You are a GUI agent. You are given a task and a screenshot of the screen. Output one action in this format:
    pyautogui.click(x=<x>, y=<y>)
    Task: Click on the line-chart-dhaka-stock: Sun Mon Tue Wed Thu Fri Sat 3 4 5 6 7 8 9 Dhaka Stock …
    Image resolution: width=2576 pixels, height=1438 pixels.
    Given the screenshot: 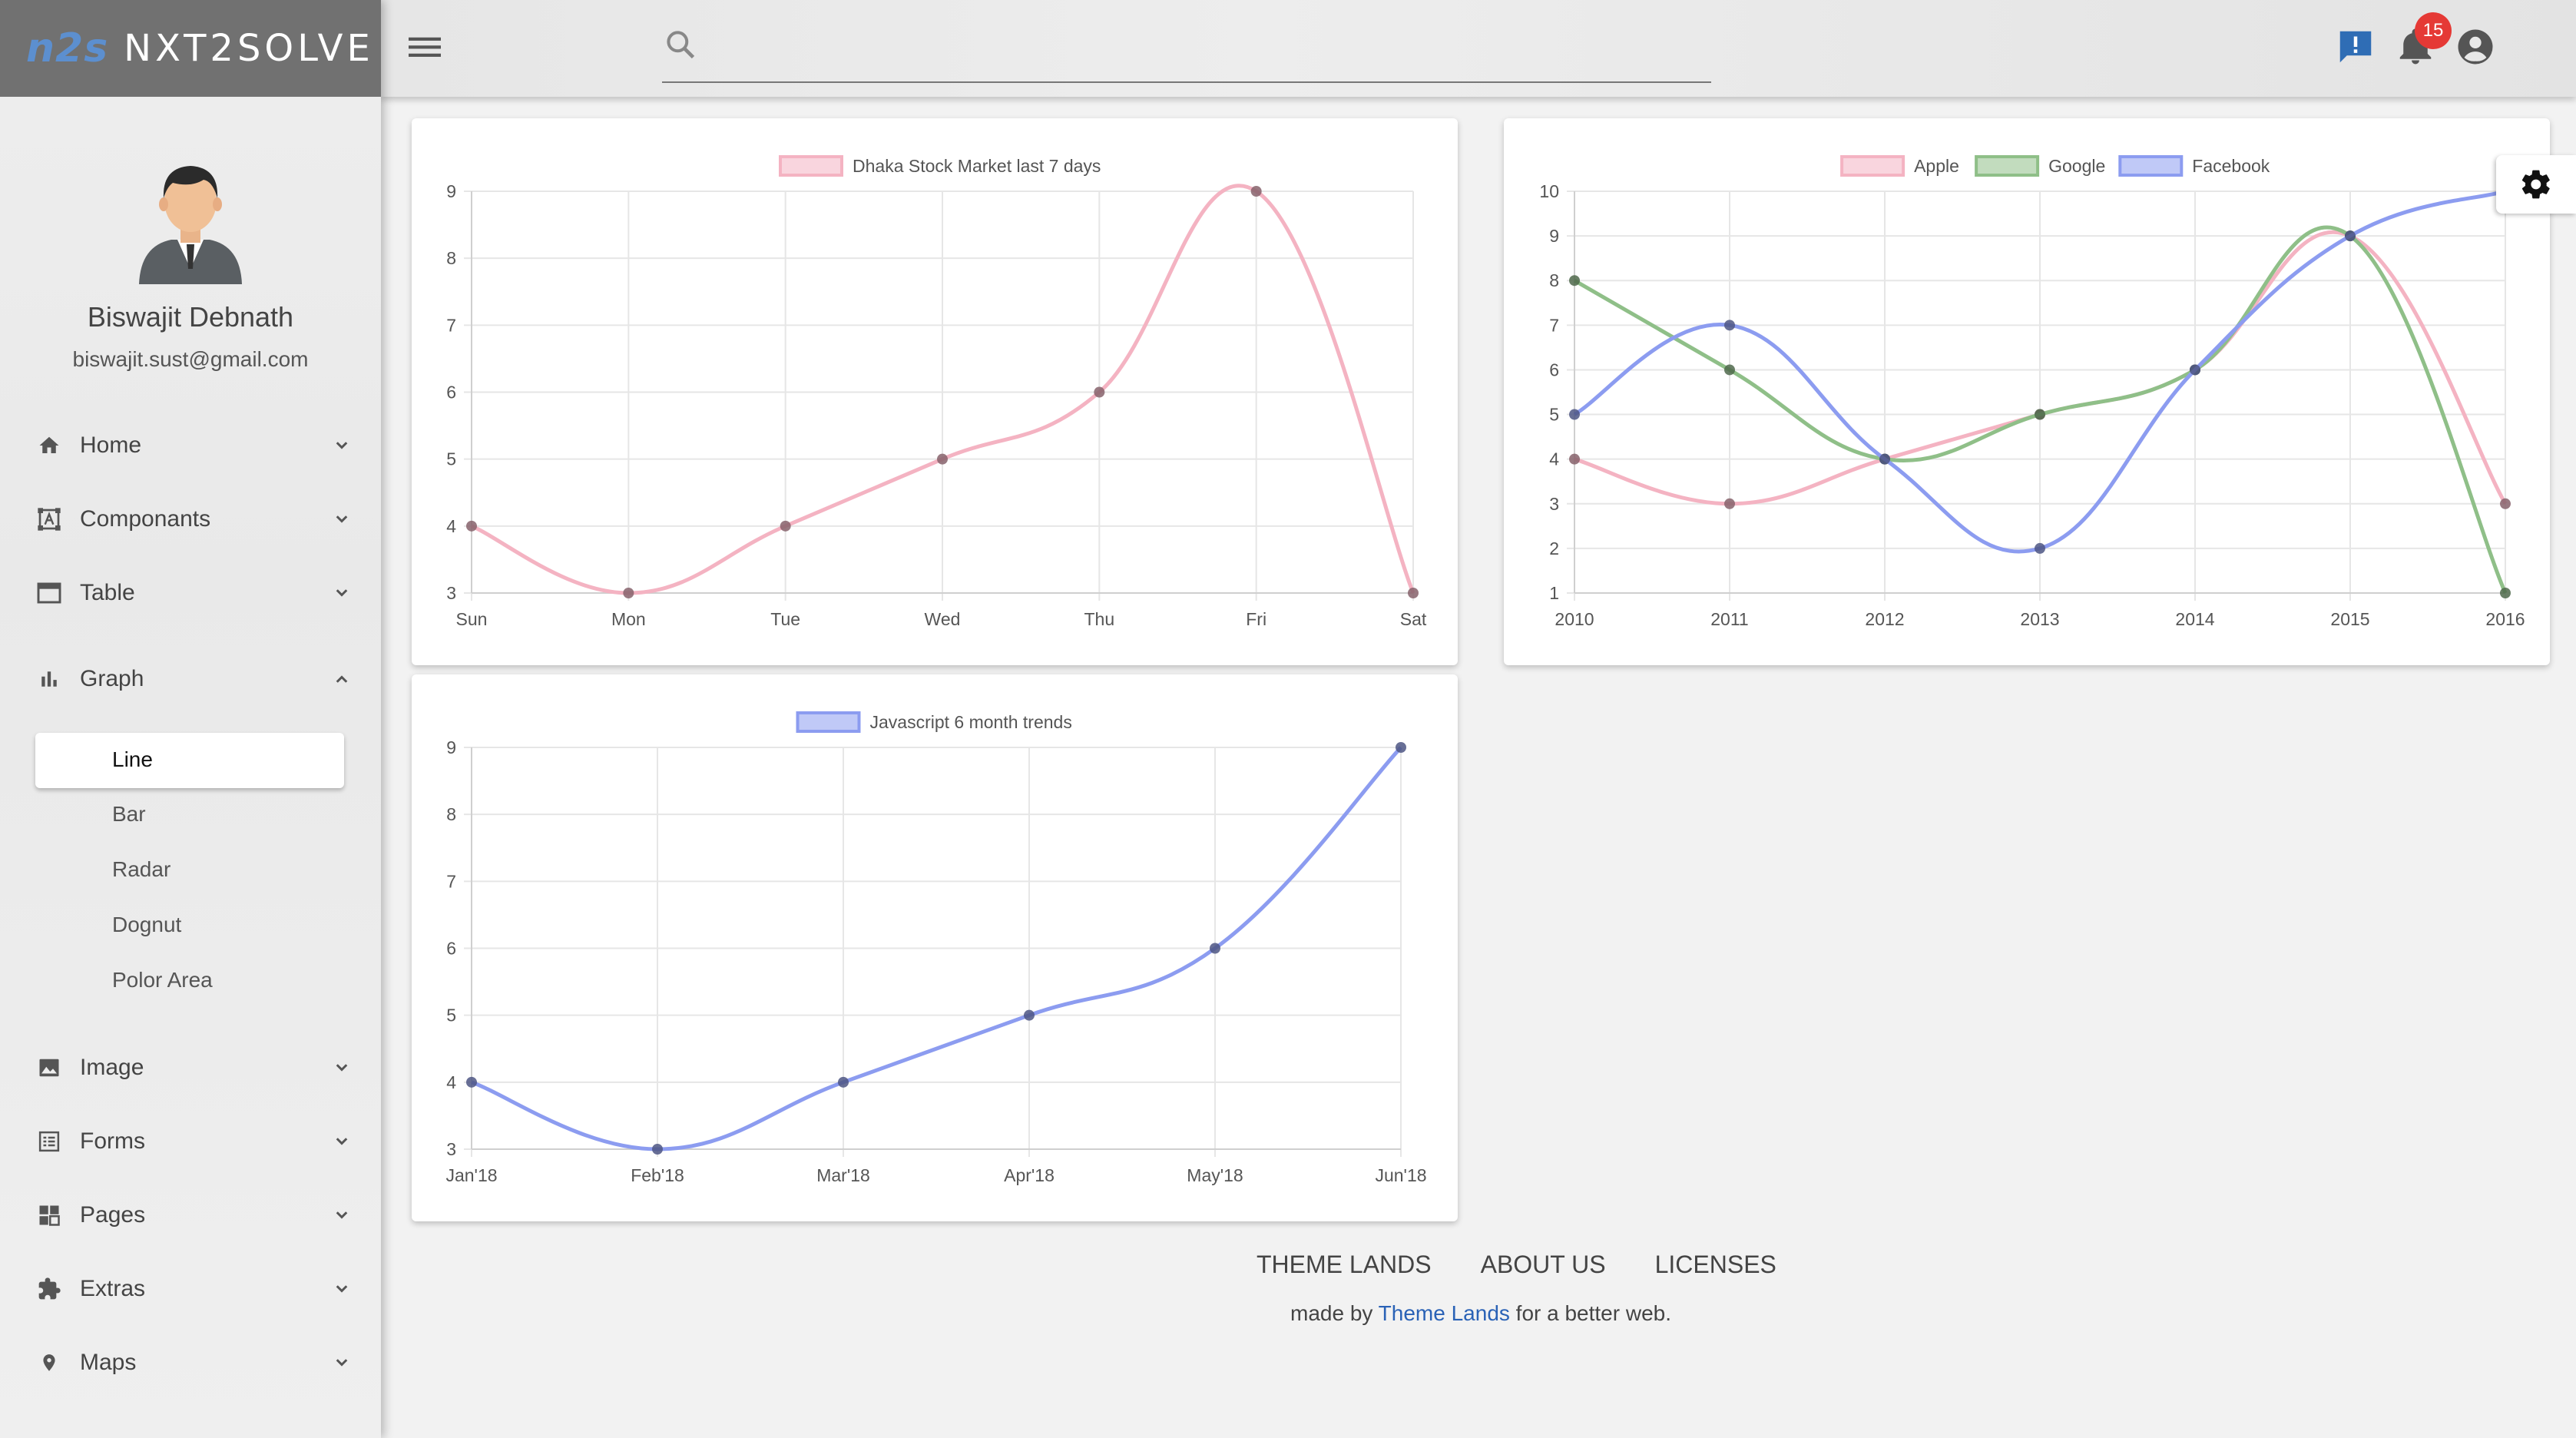 What is the action you would take?
    pyautogui.click(x=937, y=392)
    